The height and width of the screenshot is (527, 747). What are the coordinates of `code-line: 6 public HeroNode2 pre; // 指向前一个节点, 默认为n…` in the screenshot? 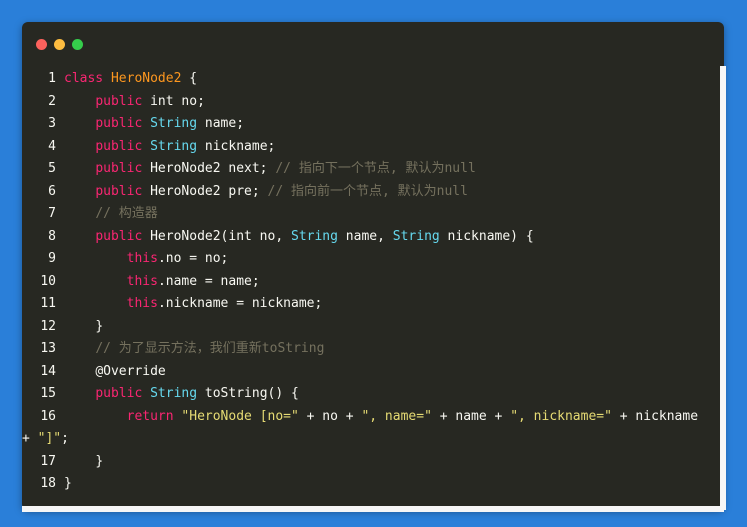 It's located at (367, 192).